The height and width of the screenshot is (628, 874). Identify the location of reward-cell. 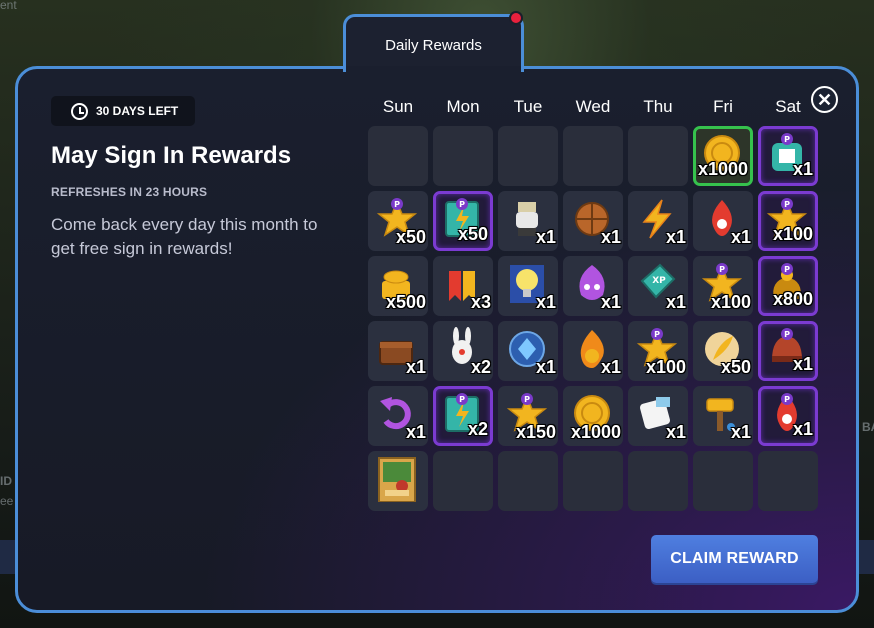
(398, 481).